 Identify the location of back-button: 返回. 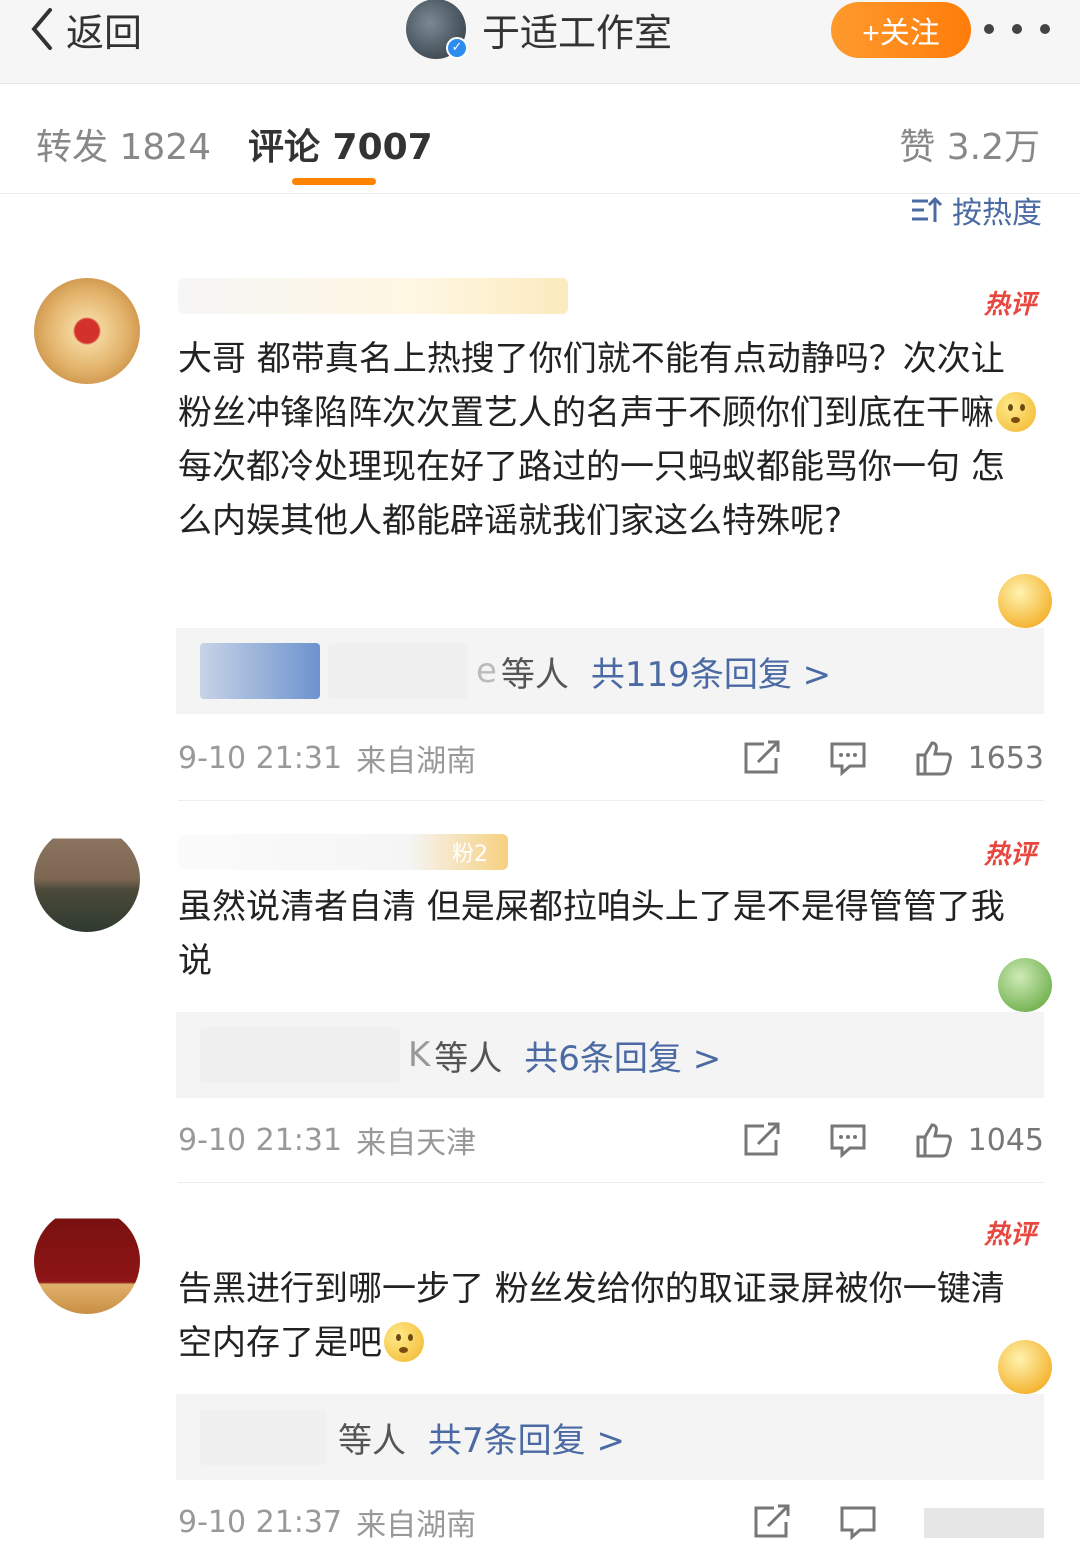
(84, 30).